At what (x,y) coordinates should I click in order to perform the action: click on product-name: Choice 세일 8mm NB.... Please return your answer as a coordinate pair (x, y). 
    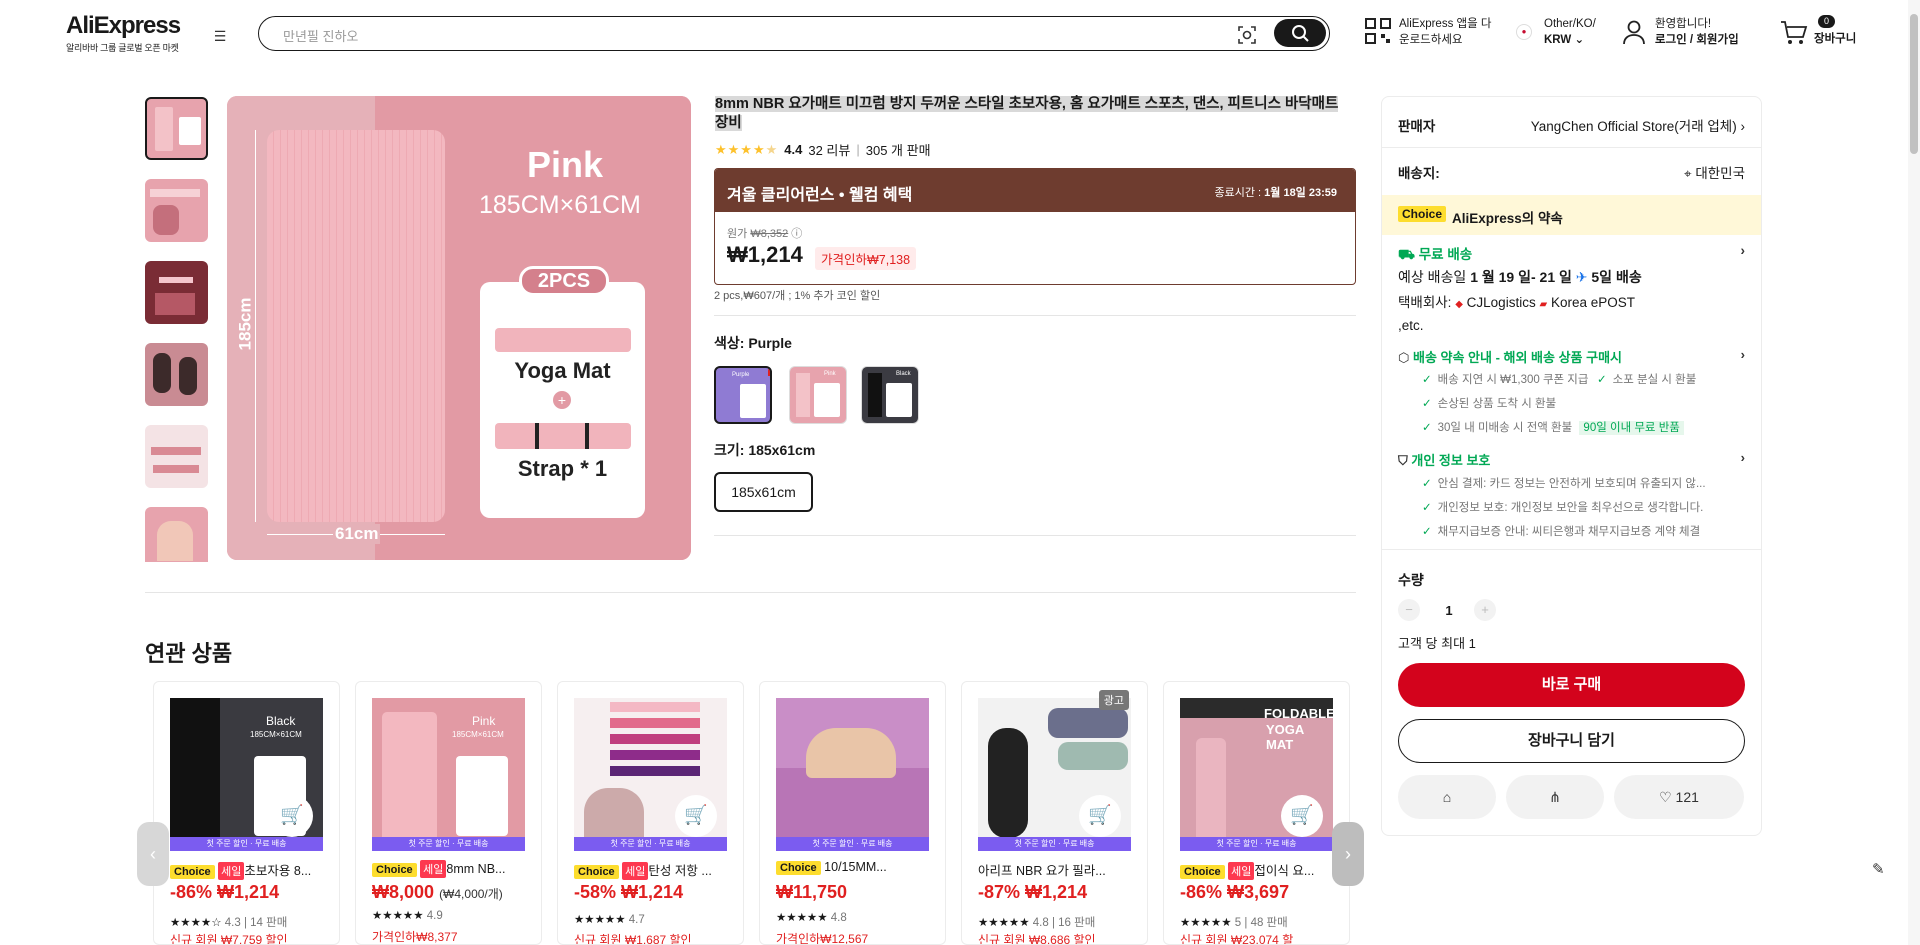
    Looking at the image, I should click on (452, 869).